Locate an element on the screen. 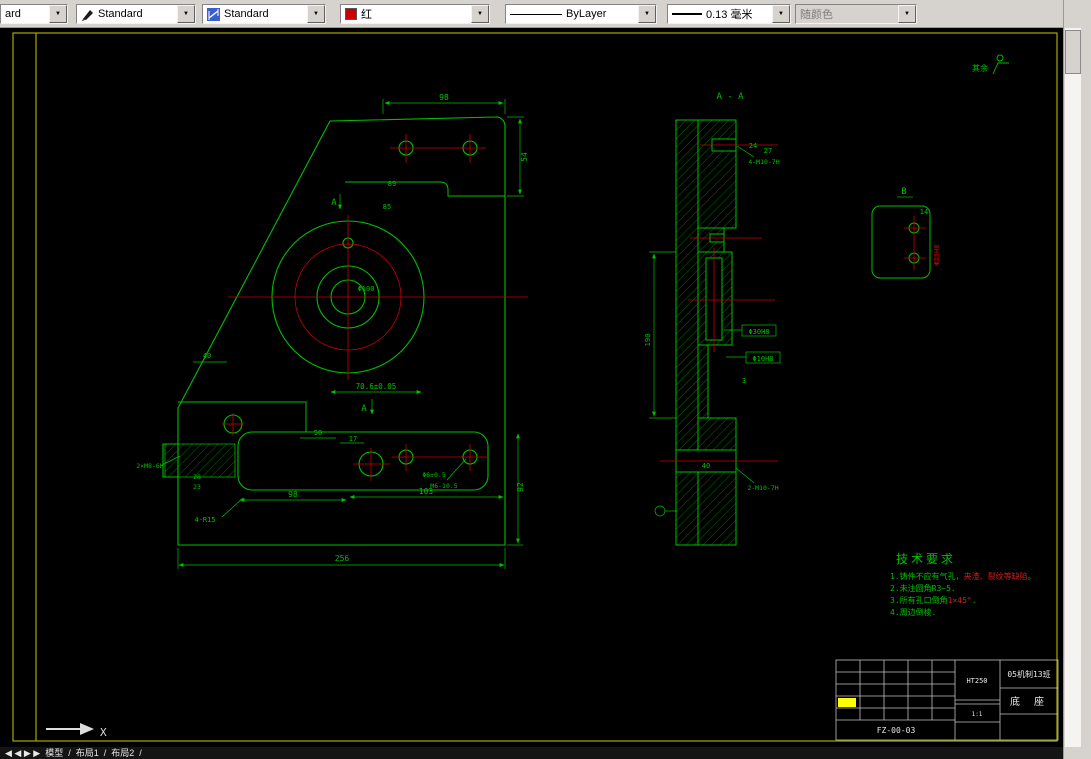 This screenshot has height=759, width=1091. titleblock-drawing-no: FZ-00-03 is located at coordinates (896, 730).